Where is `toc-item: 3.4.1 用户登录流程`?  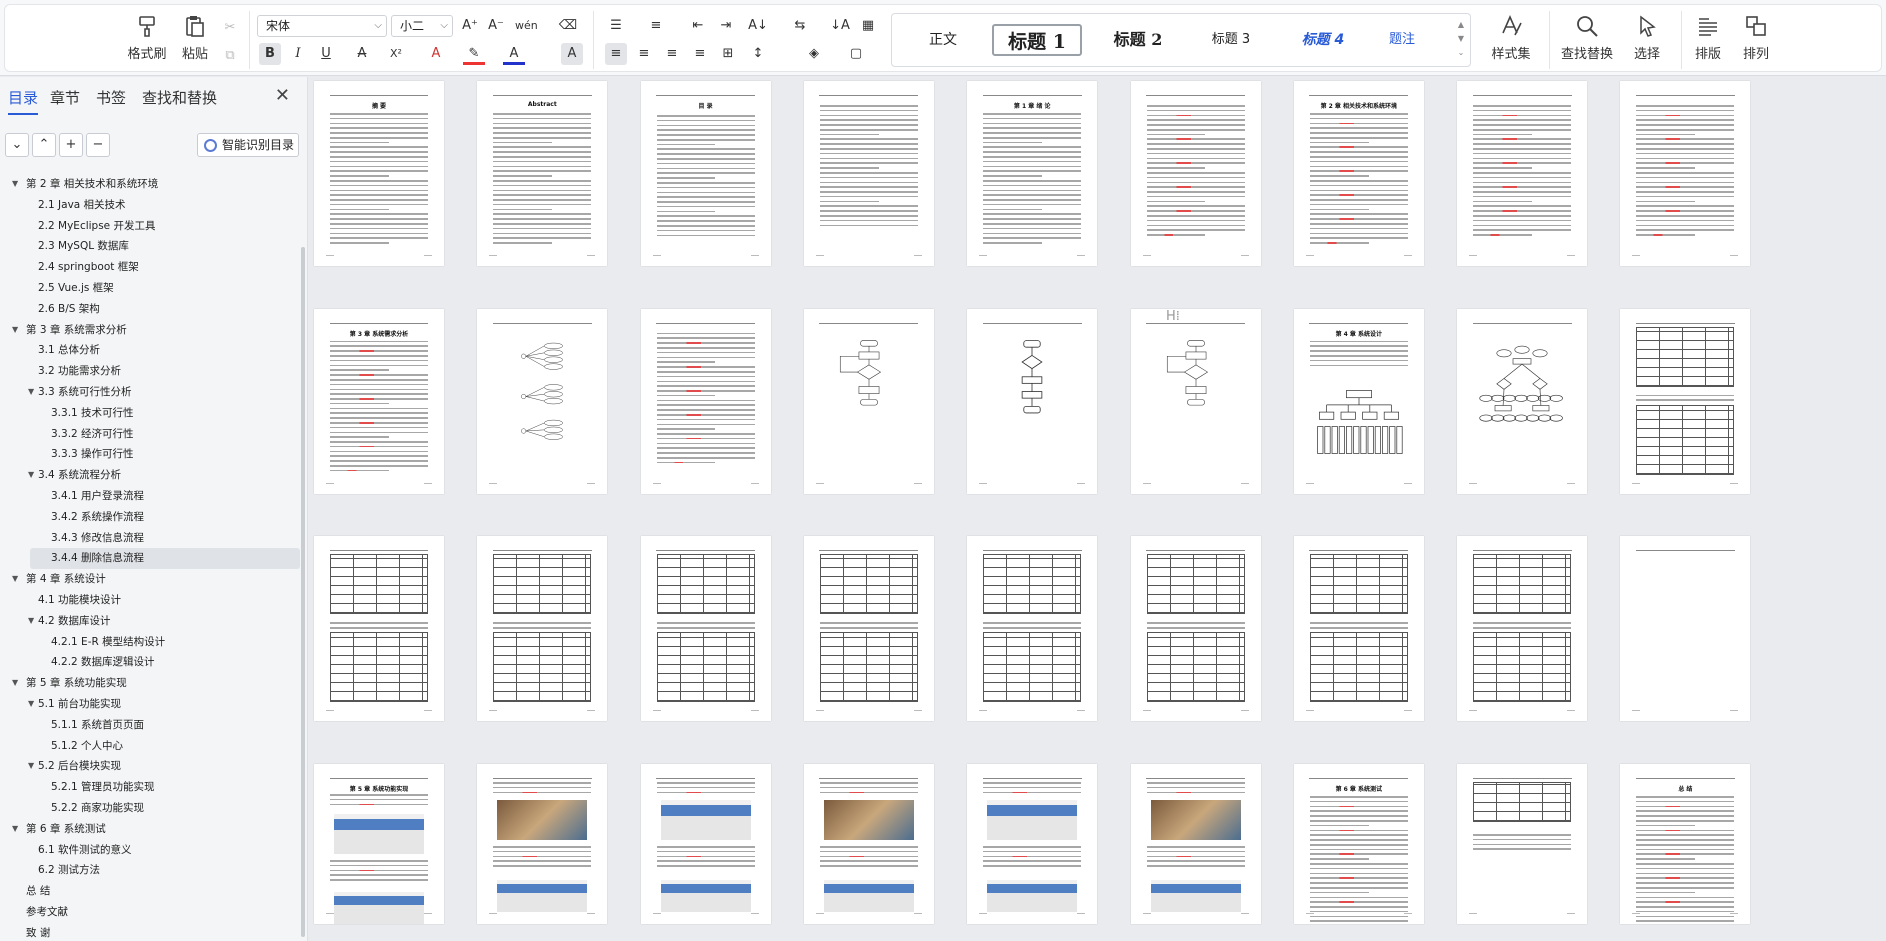
toc-item: 3.4.1 用户登录流程 is located at coordinates (150, 496).